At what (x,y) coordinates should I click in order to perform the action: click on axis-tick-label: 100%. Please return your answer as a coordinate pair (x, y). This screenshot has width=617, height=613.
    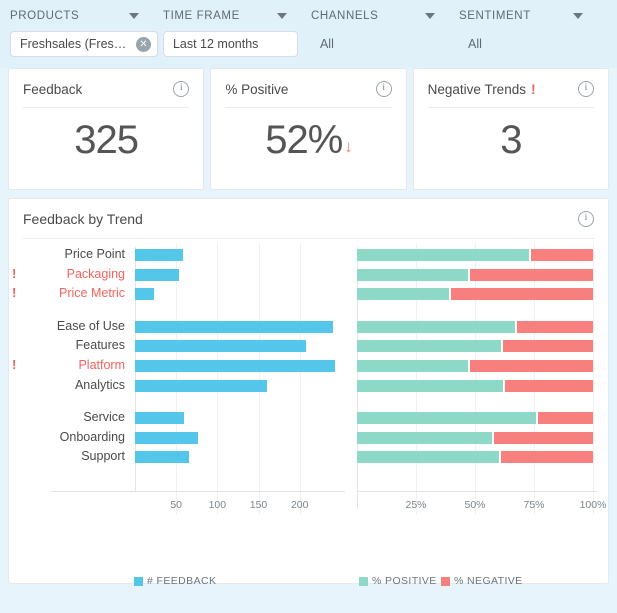
    Looking at the image, I should click on (593, 505).